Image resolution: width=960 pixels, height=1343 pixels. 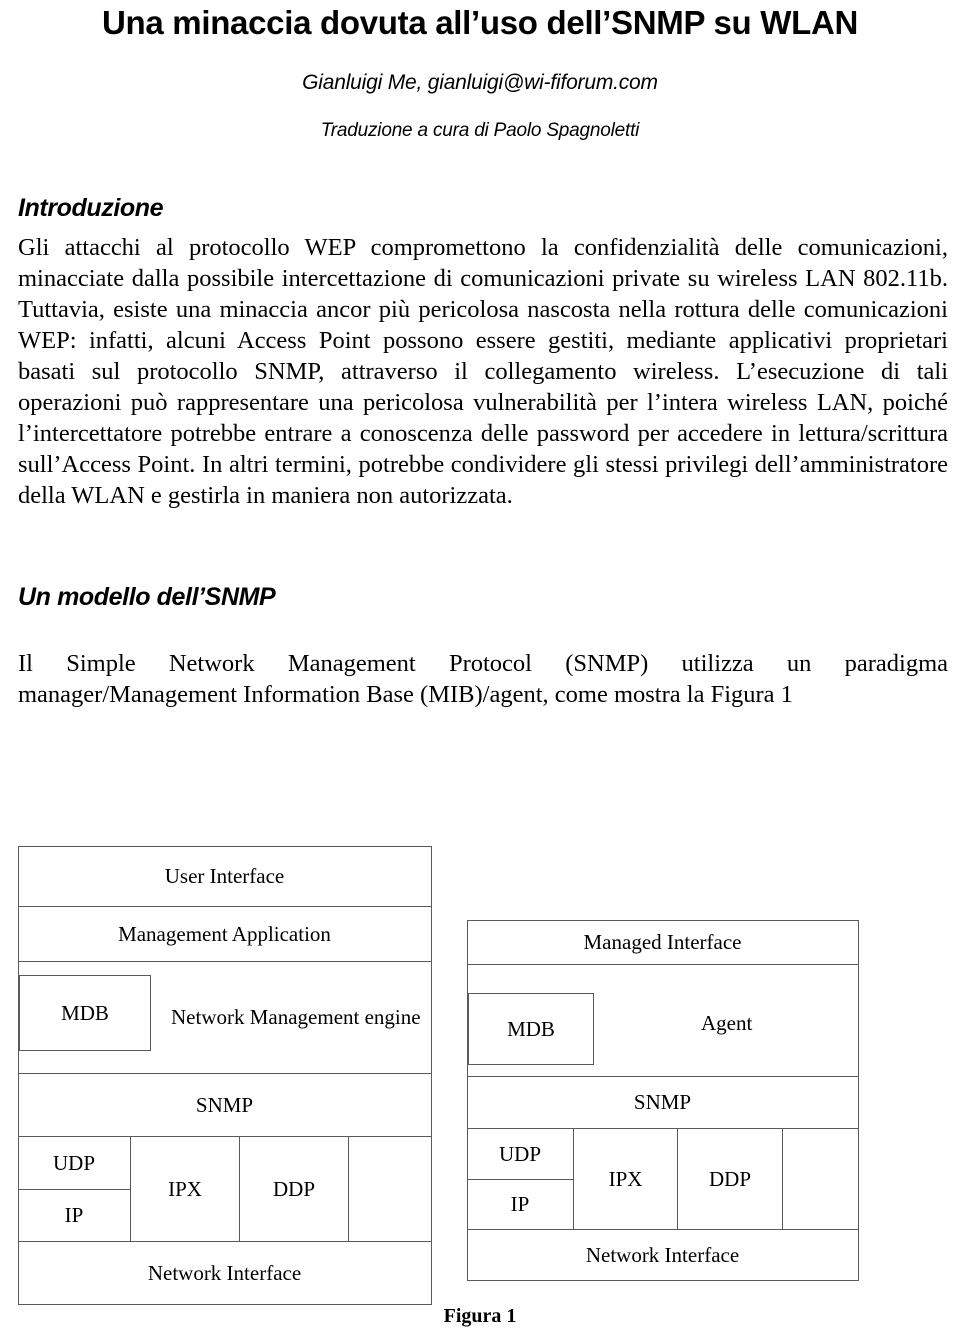 What do you see at coordinates (662, 942) in the screenshot?
I see `agent-layer-managed-interface: Managed Interface` at bounding box center [662, 942].